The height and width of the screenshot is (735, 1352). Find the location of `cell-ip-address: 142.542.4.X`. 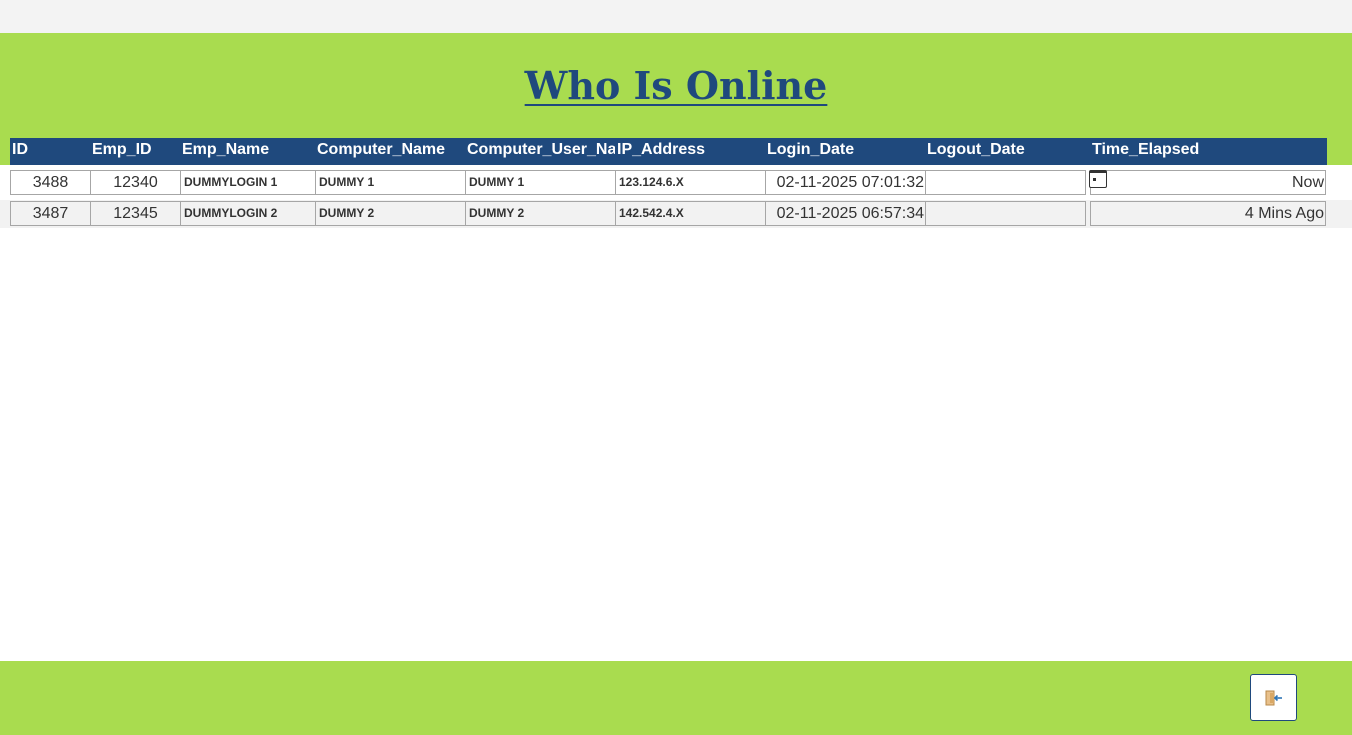

cell-ip-address: 142.542.4.X is located at coordinates (690, 213).